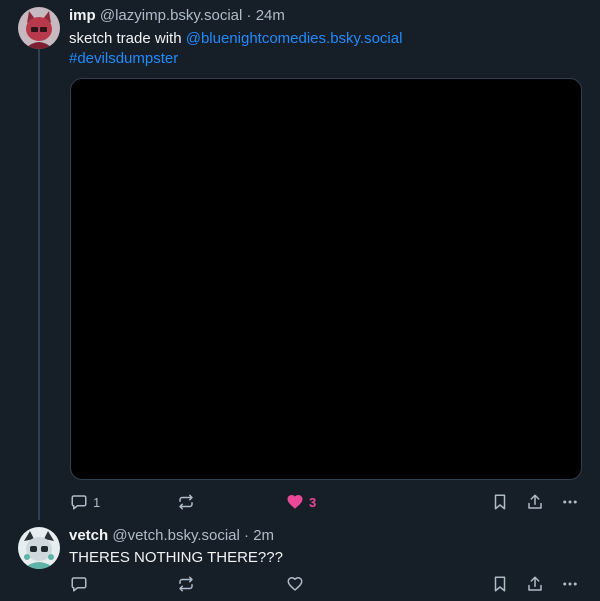 The height and width of the screenshot is (601, 600). Describe the element at coordinates (270, 15) in the screenshot. I see `post-time: 24m` at that location.